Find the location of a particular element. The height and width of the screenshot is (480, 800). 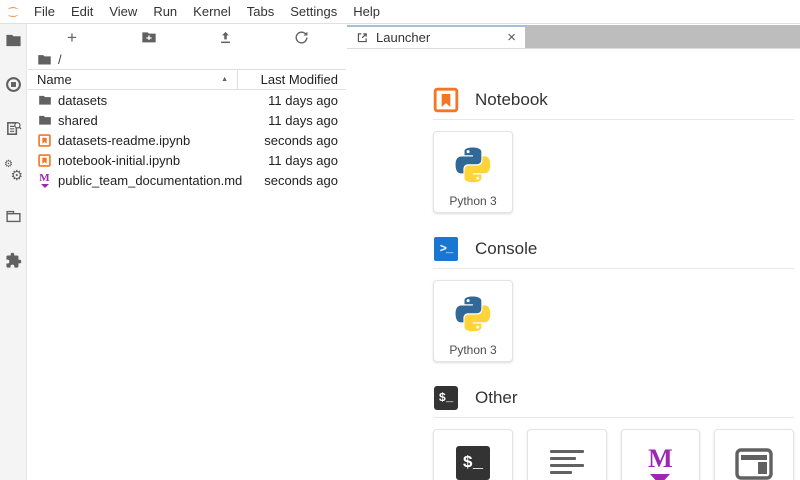

gear-large-icon: ⚙ is located at coordinates (16, 175).